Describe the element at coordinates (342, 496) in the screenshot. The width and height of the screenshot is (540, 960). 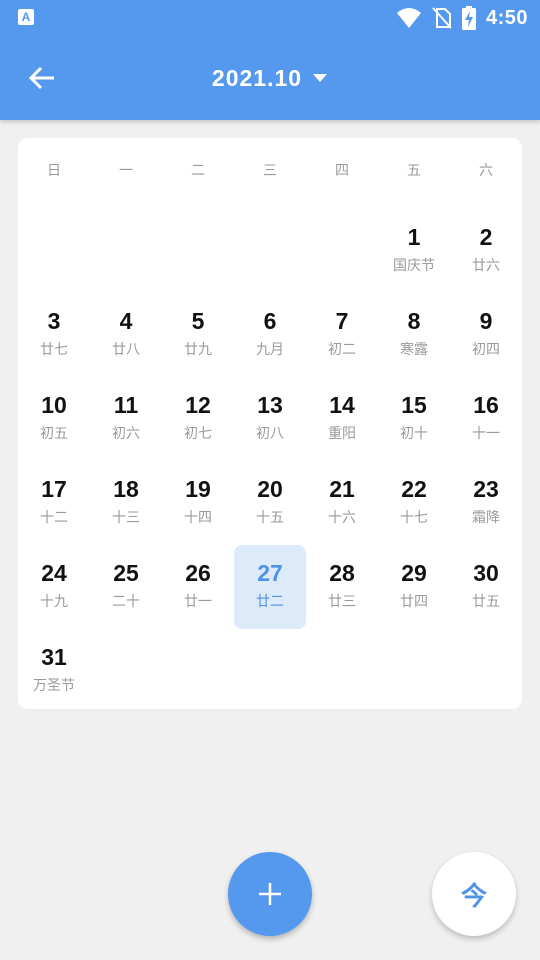
I see `calendar-day: 21 十六` at that location.